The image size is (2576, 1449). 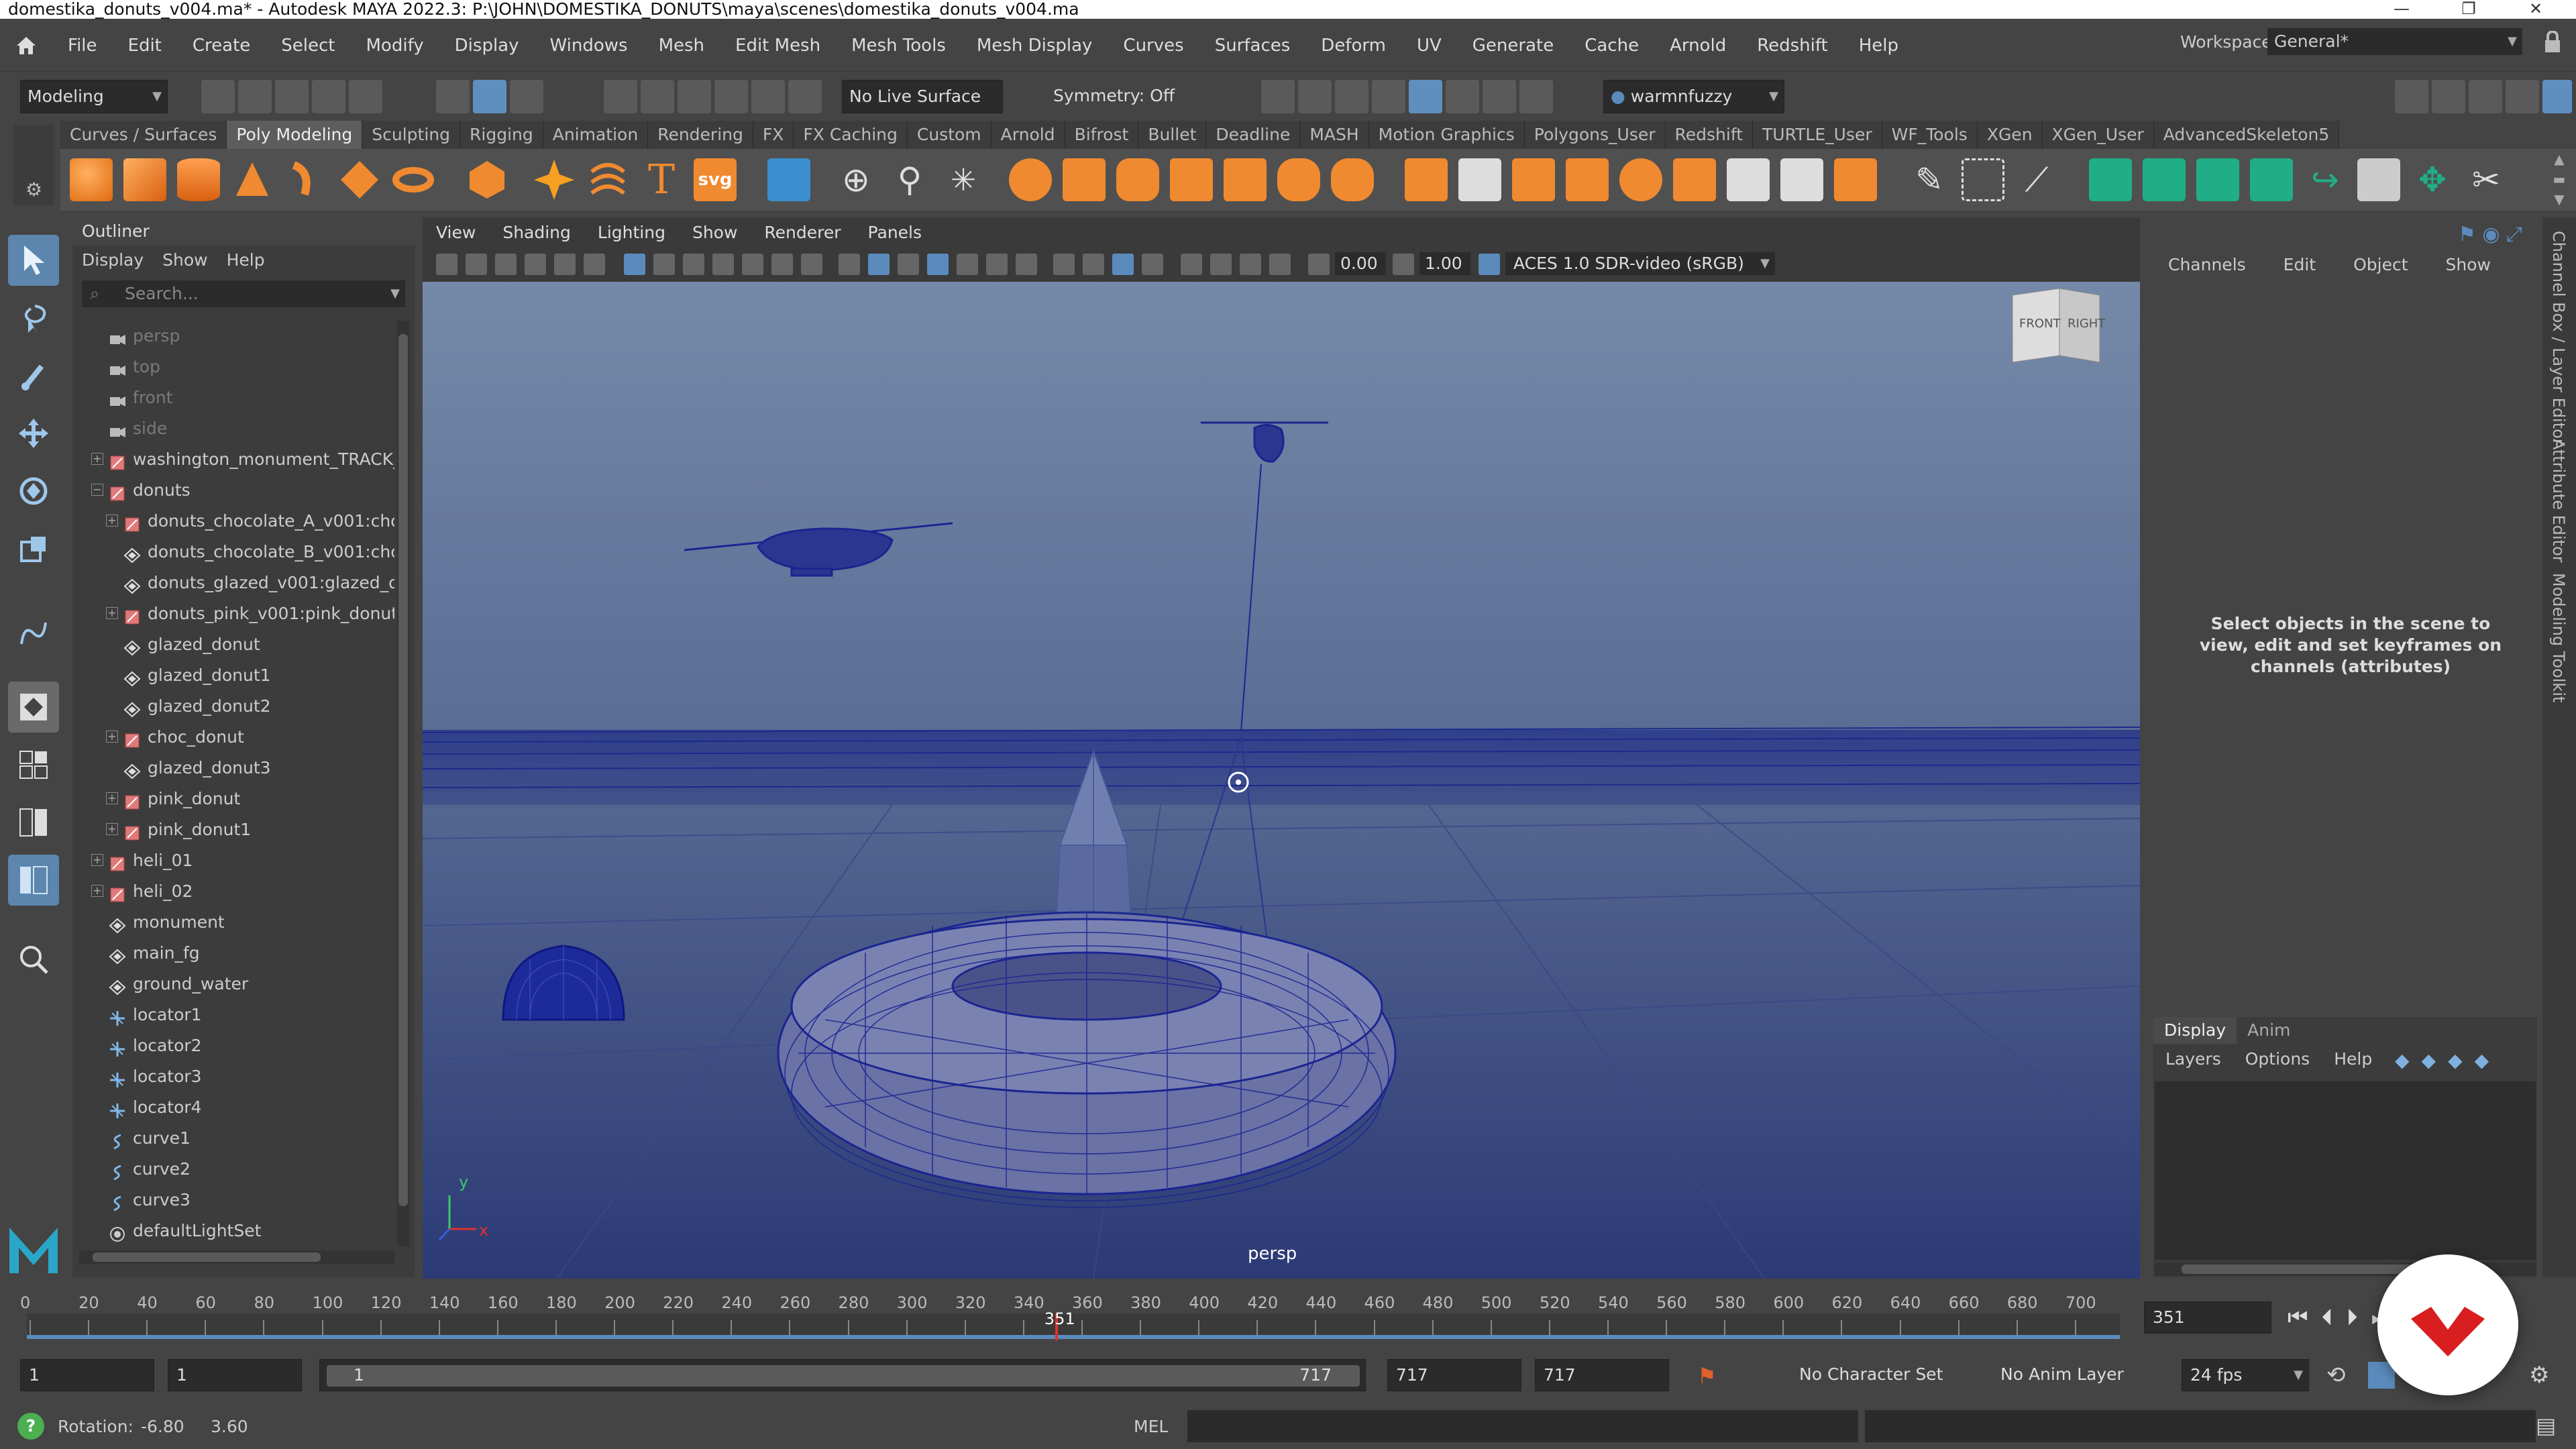 What do you see at coordinates (811, 264) in the screenshot?
I see `safe-title-icon` at bounding box center [811, 264].